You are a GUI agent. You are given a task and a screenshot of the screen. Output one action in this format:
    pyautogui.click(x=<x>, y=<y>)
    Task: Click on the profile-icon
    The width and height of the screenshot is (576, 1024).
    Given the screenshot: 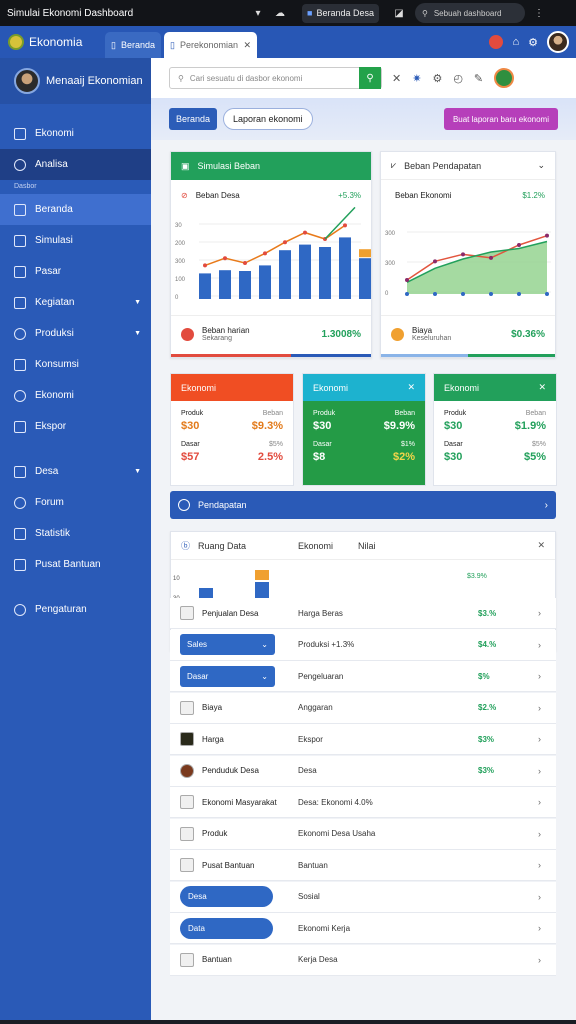 What is the action you would take?
    pyautogui.click(x=504, y=78)
    